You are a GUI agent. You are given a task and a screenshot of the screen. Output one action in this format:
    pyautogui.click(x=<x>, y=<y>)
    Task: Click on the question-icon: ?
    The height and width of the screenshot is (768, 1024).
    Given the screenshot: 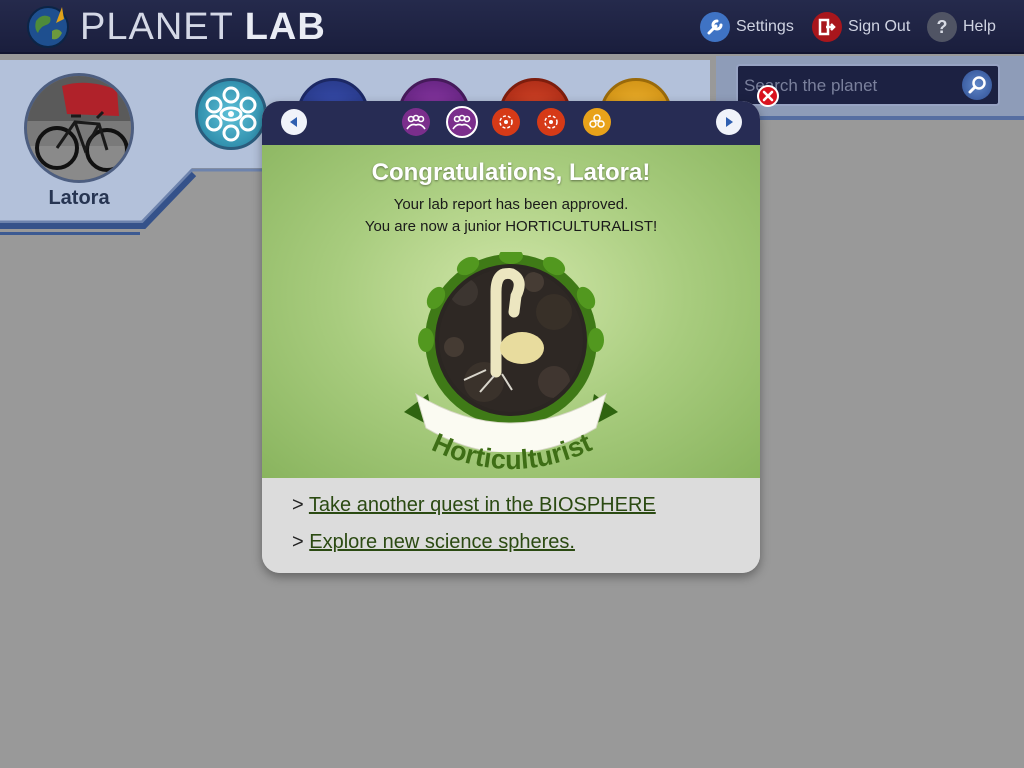 What is the action you would take?
    pyautogui.click(x=942, y=27)
    